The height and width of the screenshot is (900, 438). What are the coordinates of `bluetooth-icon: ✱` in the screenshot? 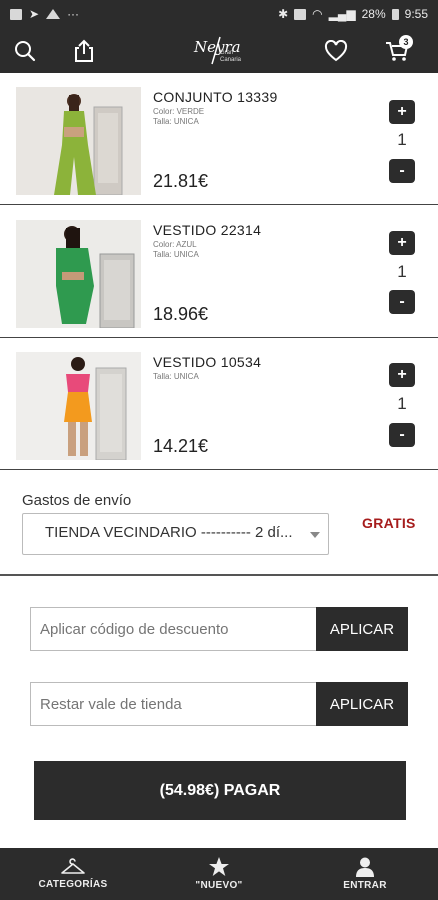 It's located at (283, 14).